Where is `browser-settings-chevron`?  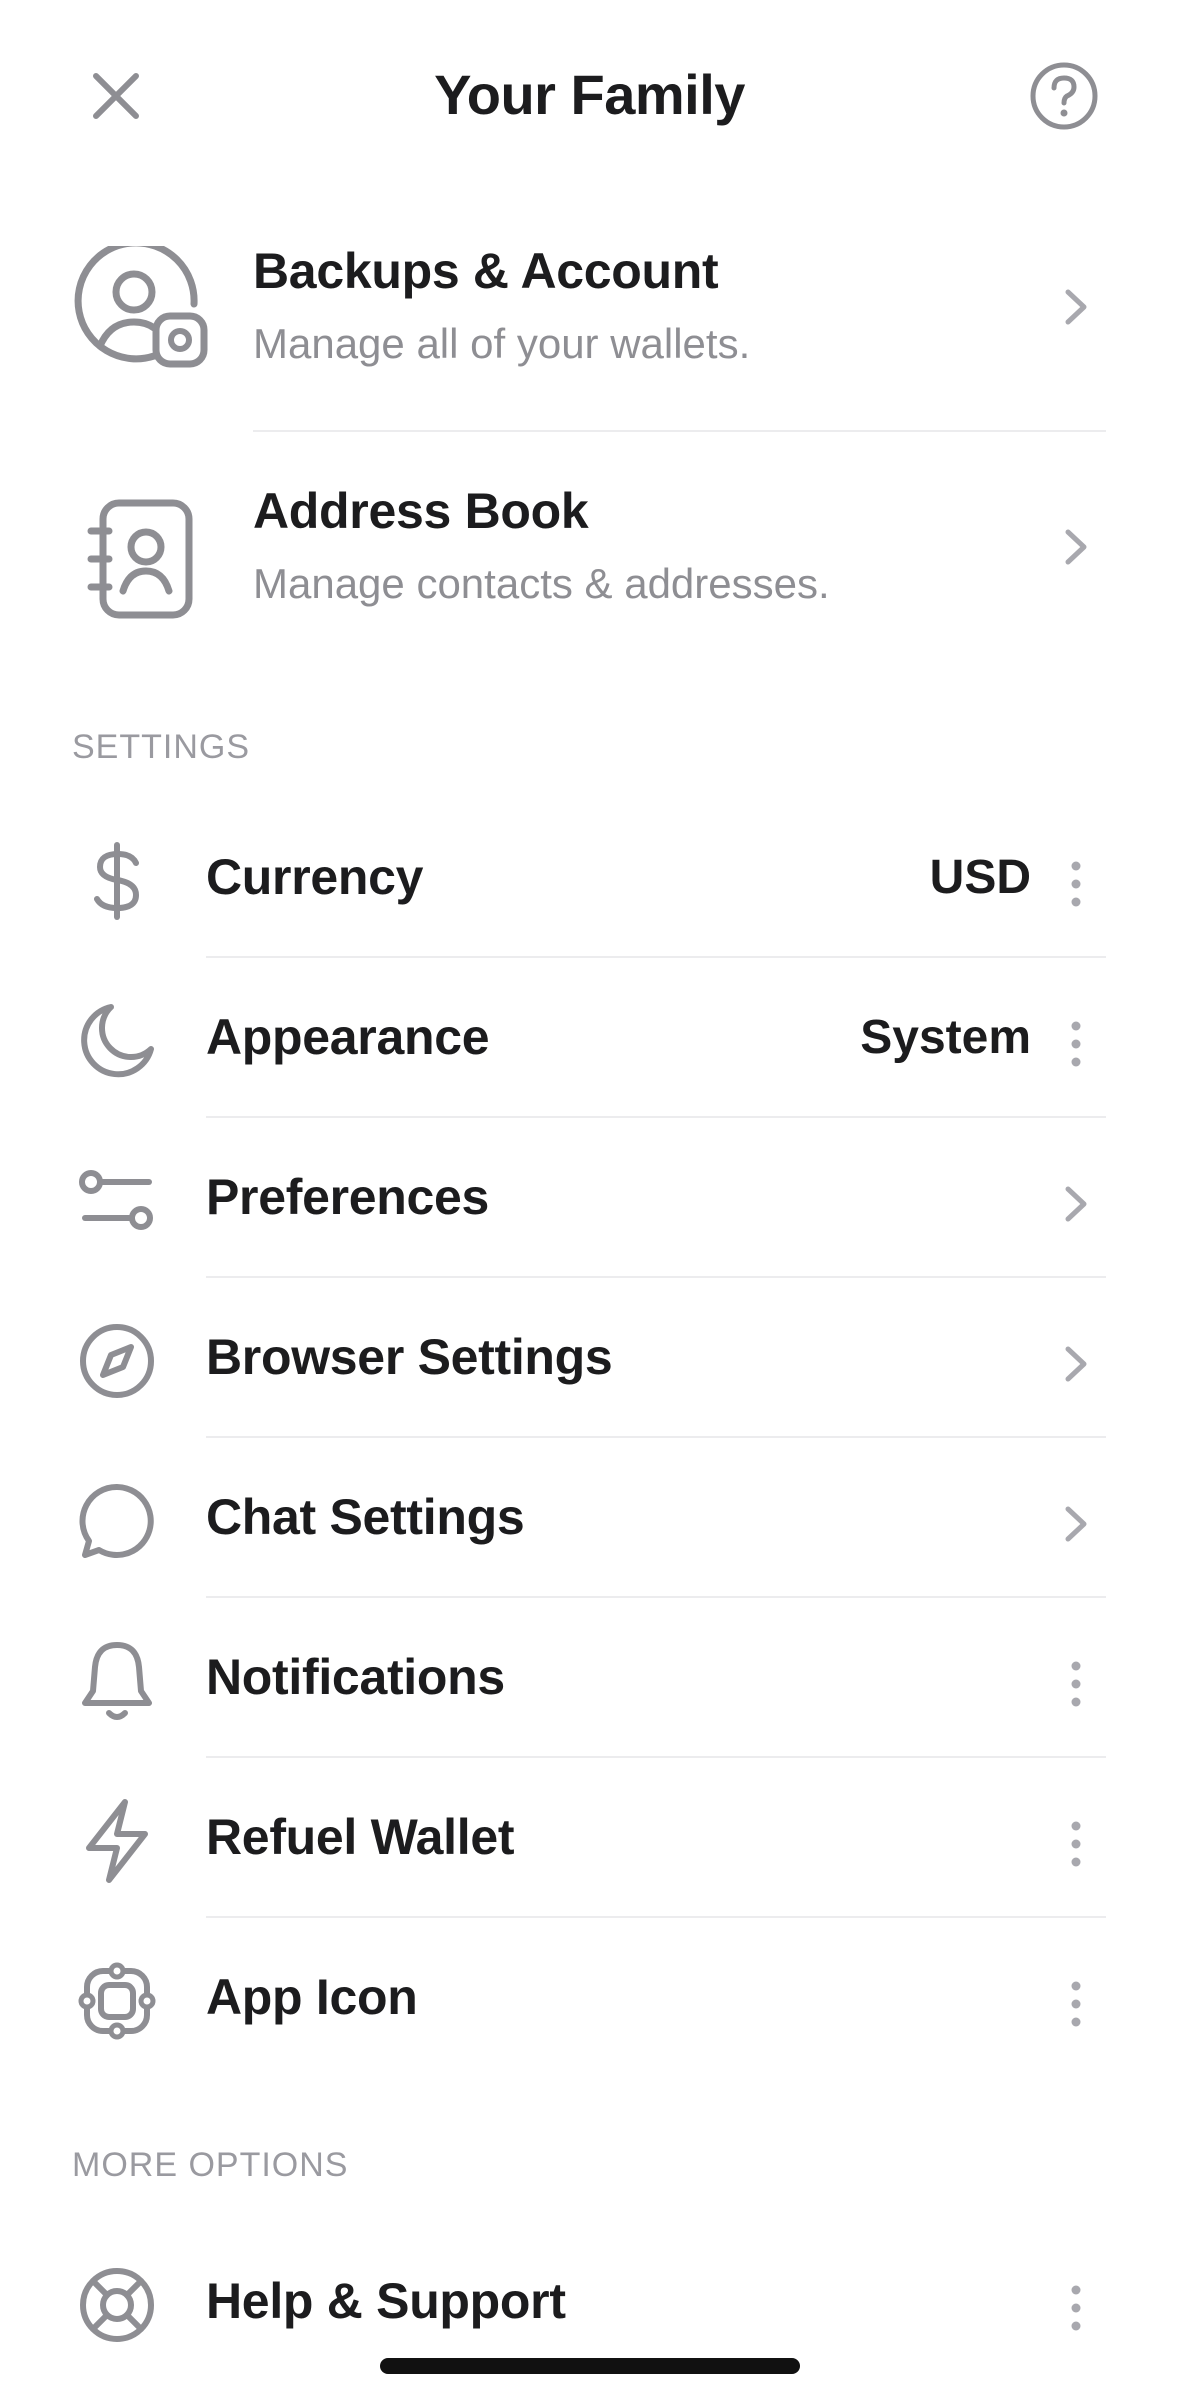 browser-settings-chevron is located at coordinates (1076, 1364).